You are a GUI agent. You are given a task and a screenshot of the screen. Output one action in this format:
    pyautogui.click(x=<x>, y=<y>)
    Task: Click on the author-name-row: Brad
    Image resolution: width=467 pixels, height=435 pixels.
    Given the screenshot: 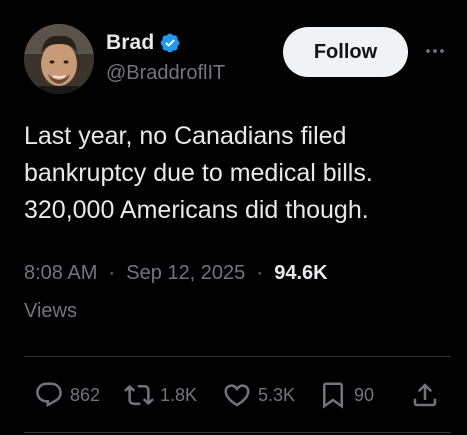 What is the action you would take?
    pyautogui.click(x=143, y=43)
    